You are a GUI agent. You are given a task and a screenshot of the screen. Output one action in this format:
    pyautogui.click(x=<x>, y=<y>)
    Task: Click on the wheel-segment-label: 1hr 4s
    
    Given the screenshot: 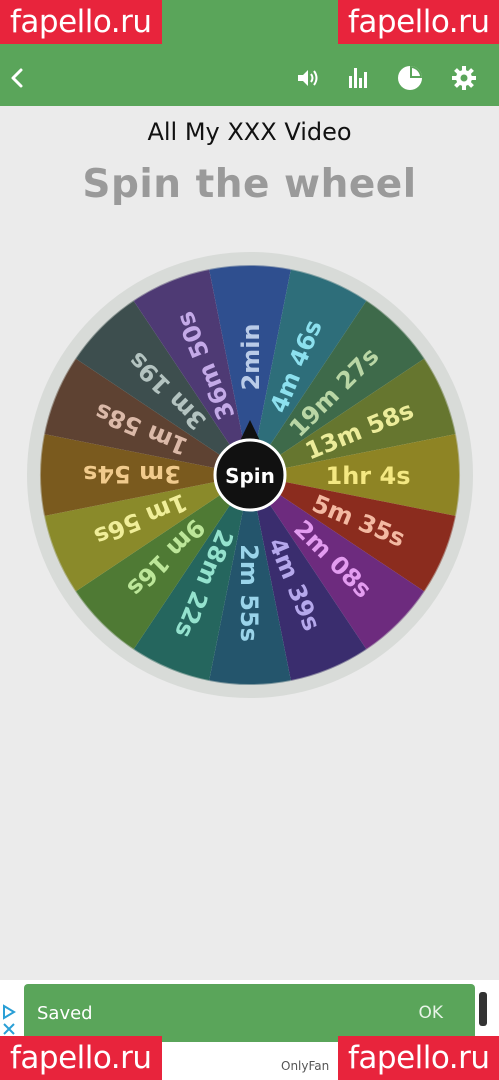 What is the action you would take?
    pyautogui.click(x=368, y=476)
    